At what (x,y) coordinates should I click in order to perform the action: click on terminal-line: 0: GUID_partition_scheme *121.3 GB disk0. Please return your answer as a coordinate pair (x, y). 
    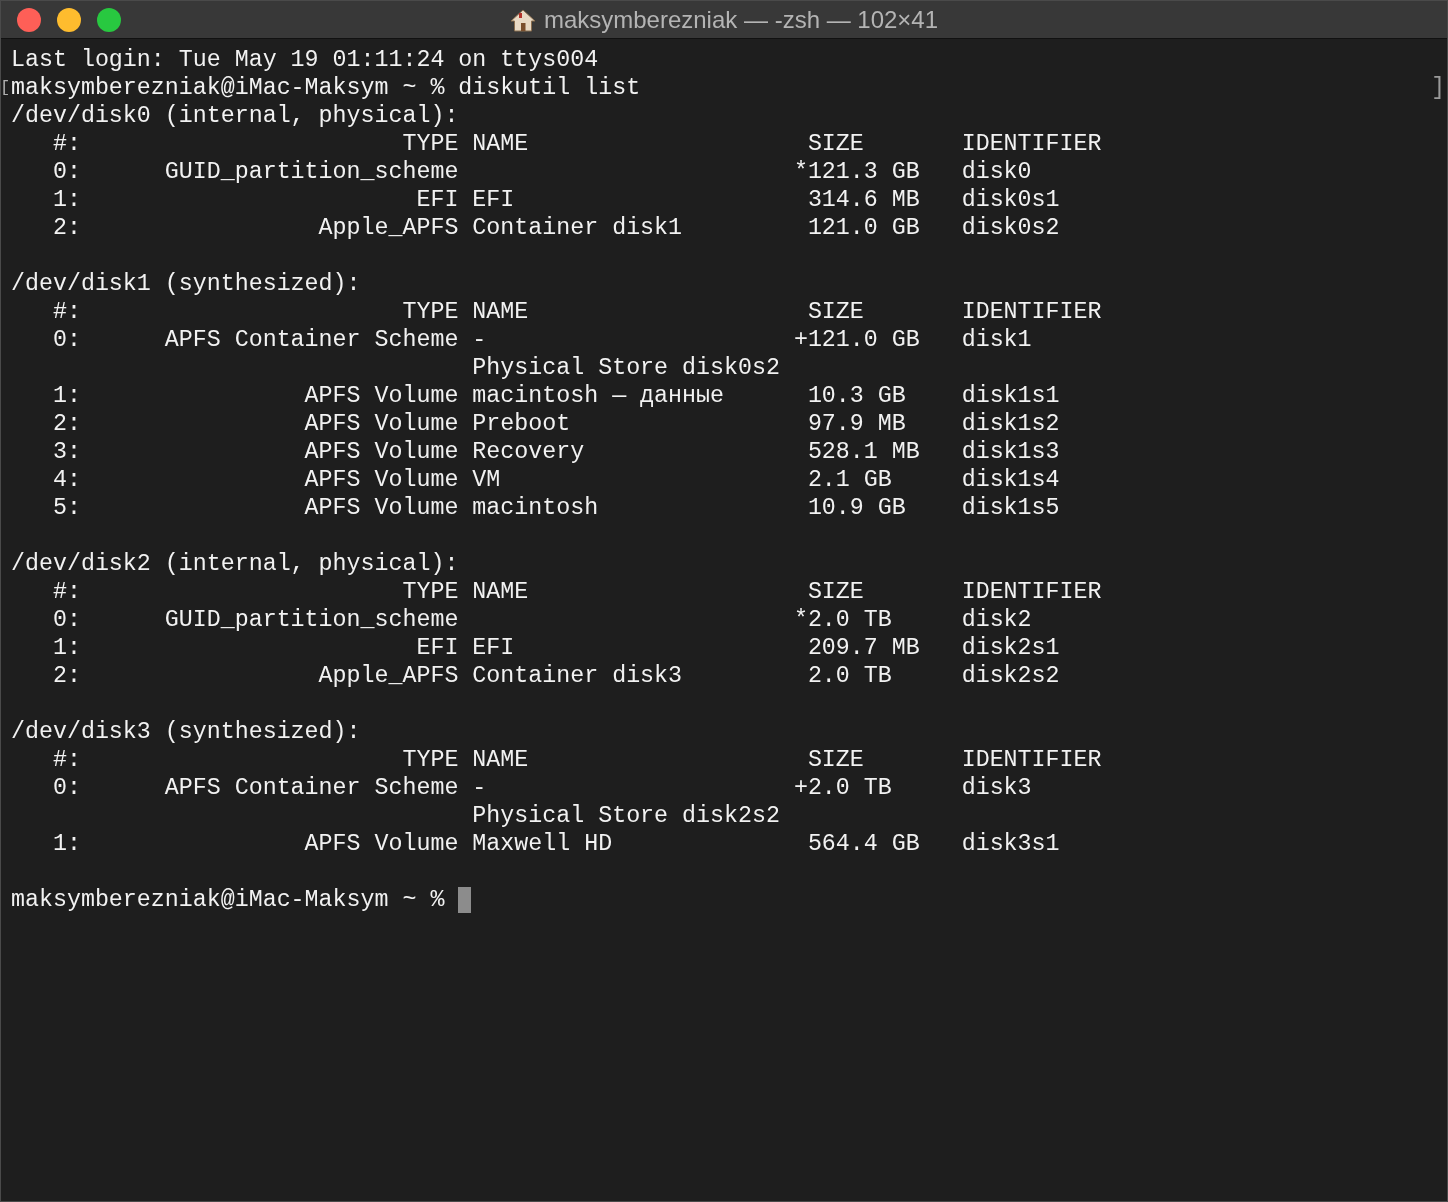
    Looking at the image, I should click on (542, 172).